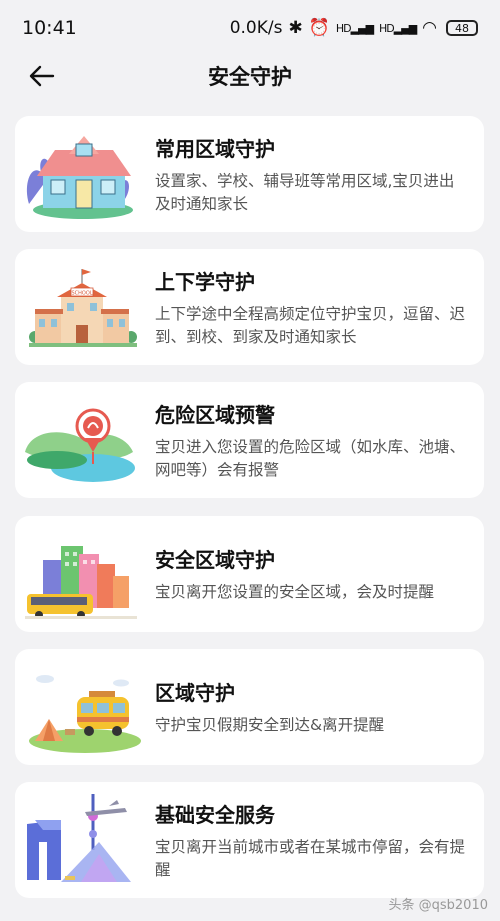 The image size is (500, 921). I want to click on card-title: 上下学守护, so click(205, 281).